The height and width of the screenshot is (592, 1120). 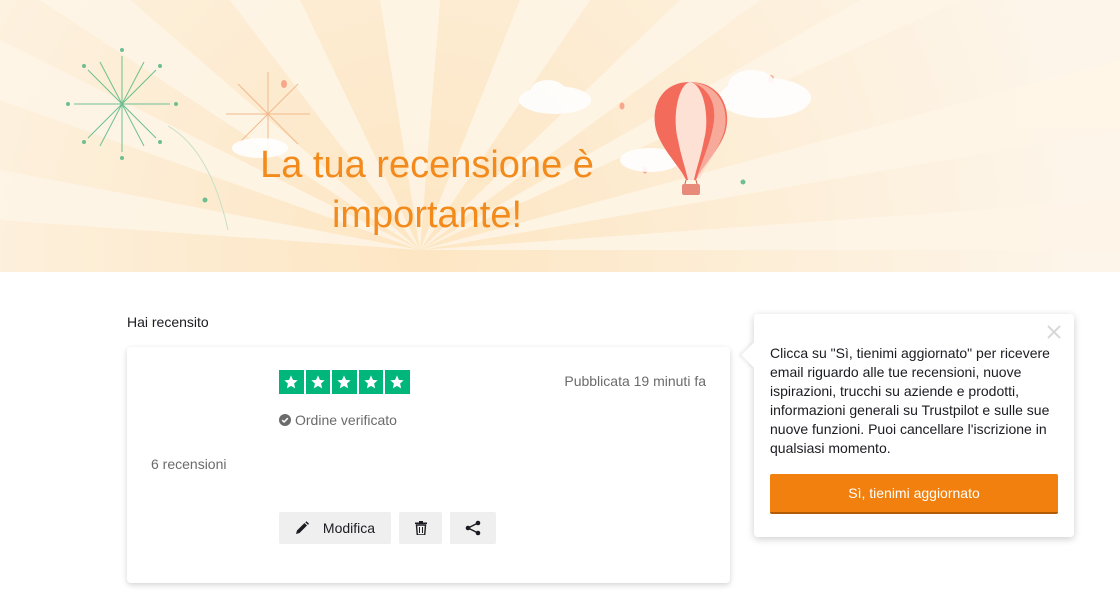 I want to click on check-circle-icon, so click(x=285, y=420).